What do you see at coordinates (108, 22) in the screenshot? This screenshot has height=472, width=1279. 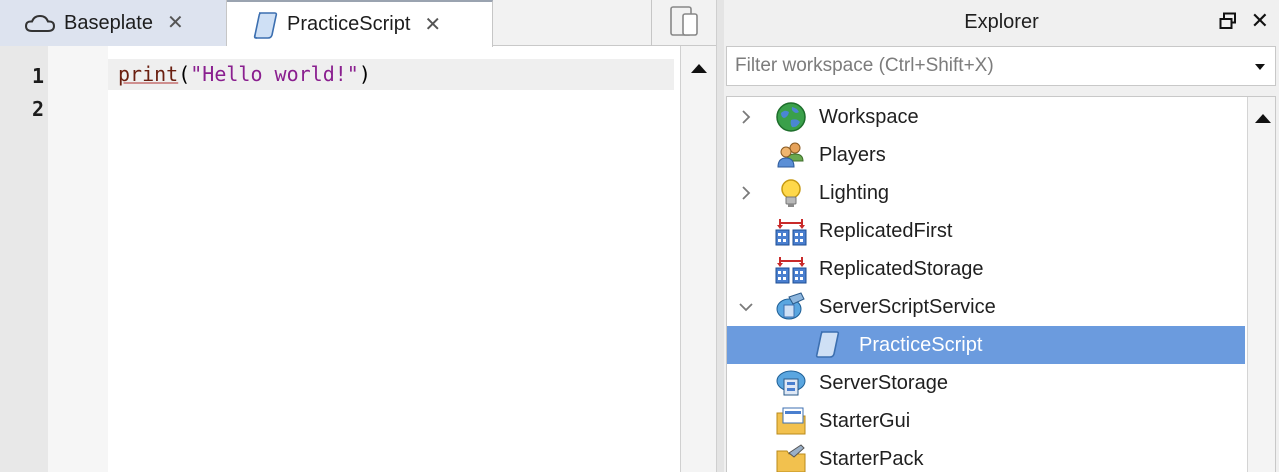 I see `tab-label: Baseplate` at bounding box center [108, 22].